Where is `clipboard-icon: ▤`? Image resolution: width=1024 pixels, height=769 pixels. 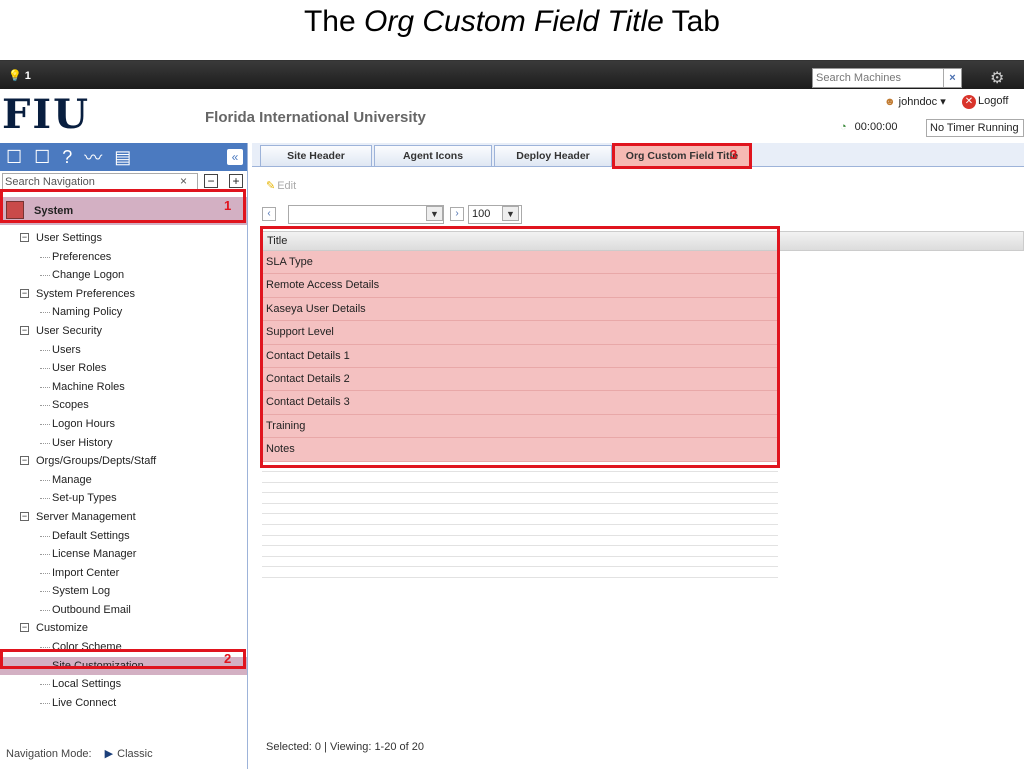 clipboard-icon: ▤ is located at coordinates (122, 157).